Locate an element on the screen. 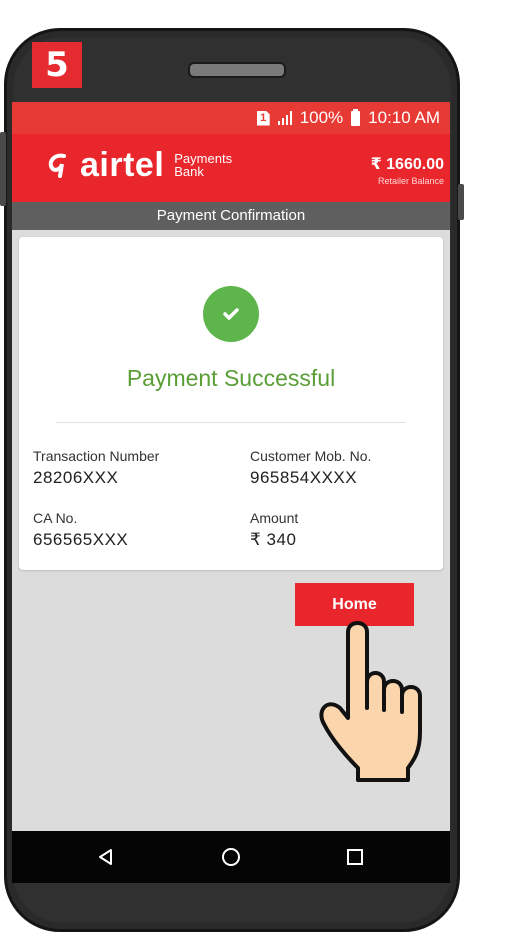  back-button is located at coordinates (106, 857).